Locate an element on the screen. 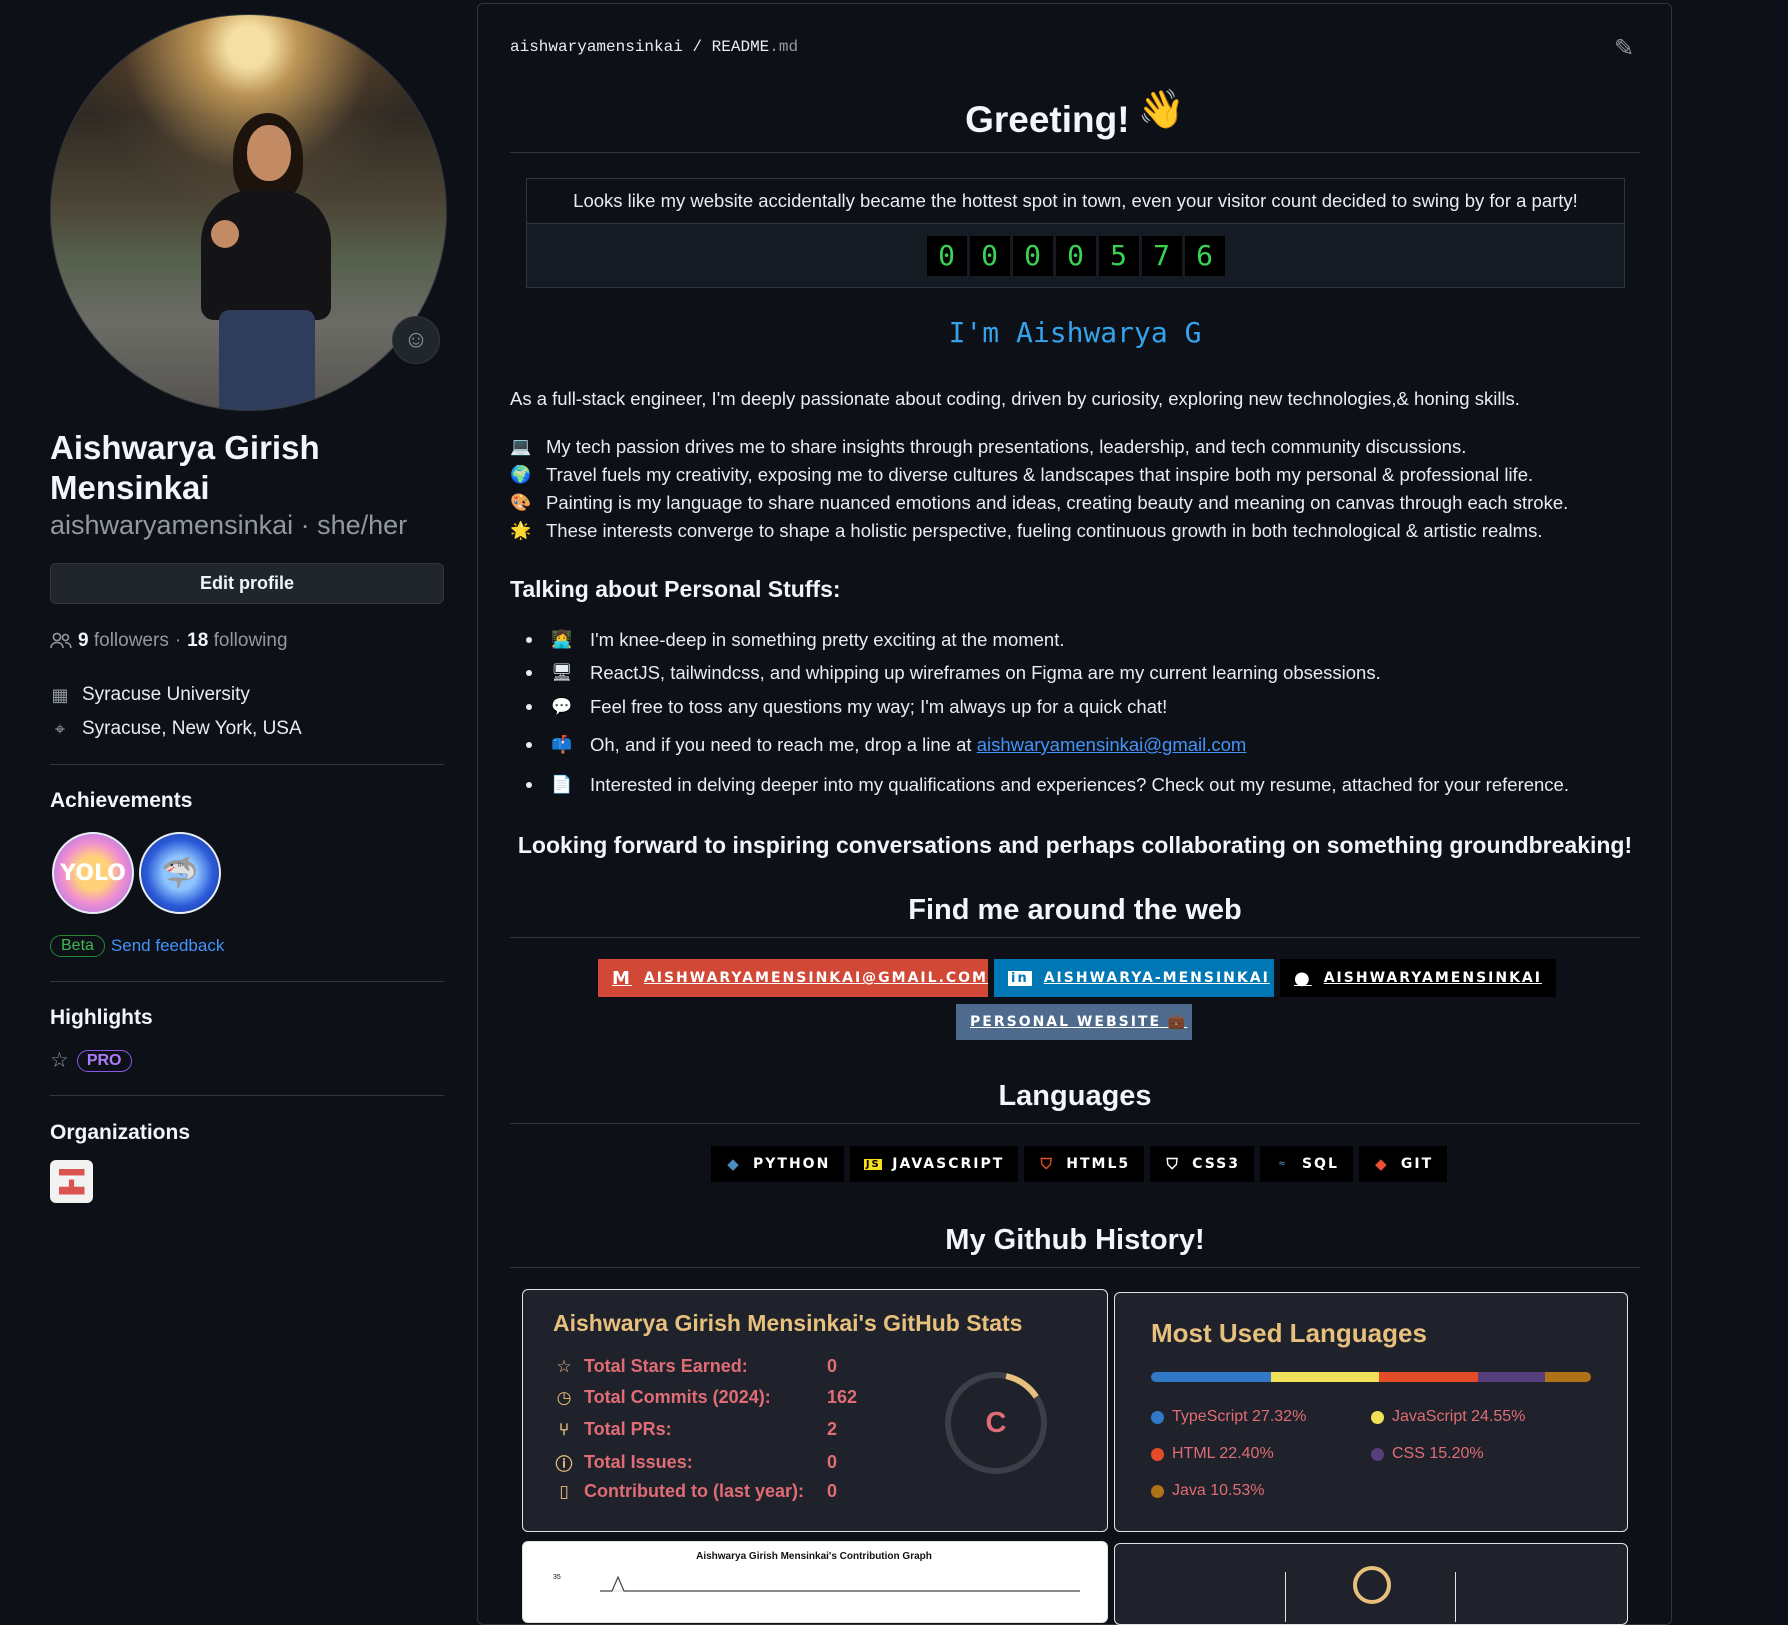 The width and height of the screenshot is (1788, 1625). counter-digit: 6 is located at coordinates (1204, 255).